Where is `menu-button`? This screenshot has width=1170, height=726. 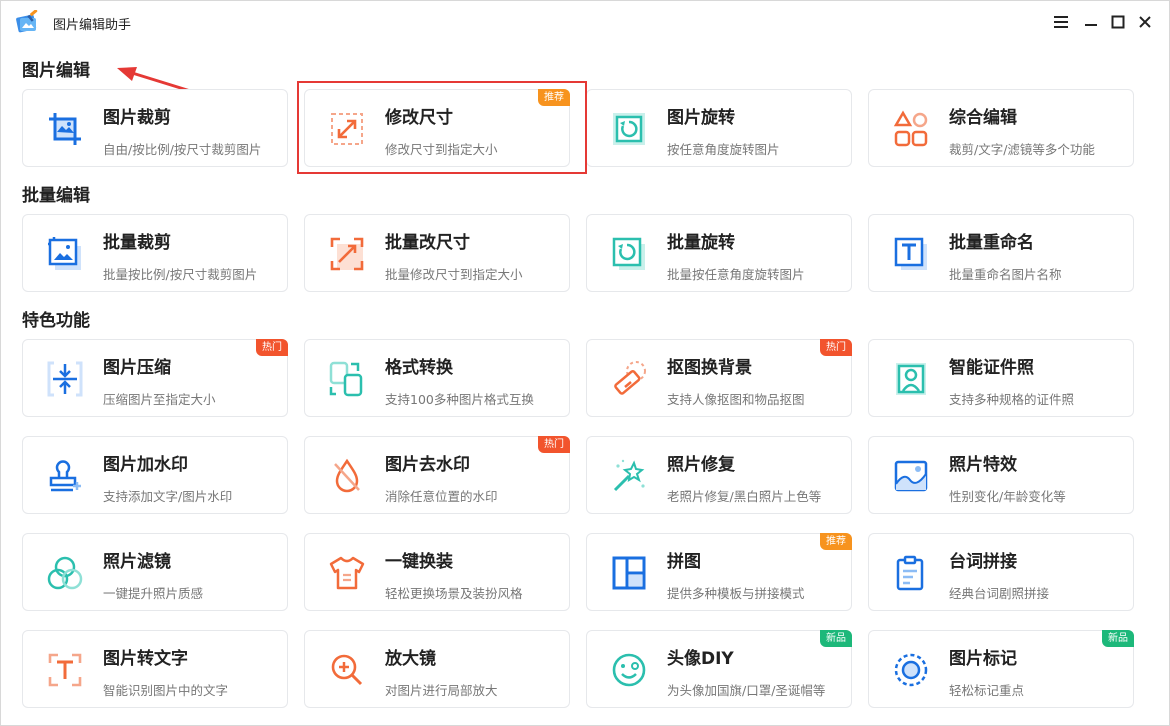
menu-button is located at coordinates (1061, 22).